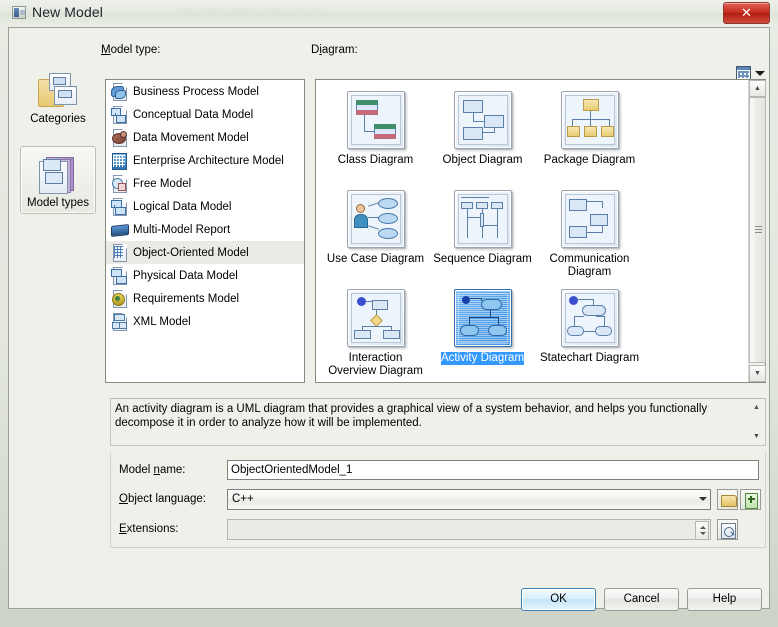 Image resolution: width=778 pixels, height=627 pixels. I want to click on diagram-item-activity-diagram: Activity Diagram, so click(482, 334).